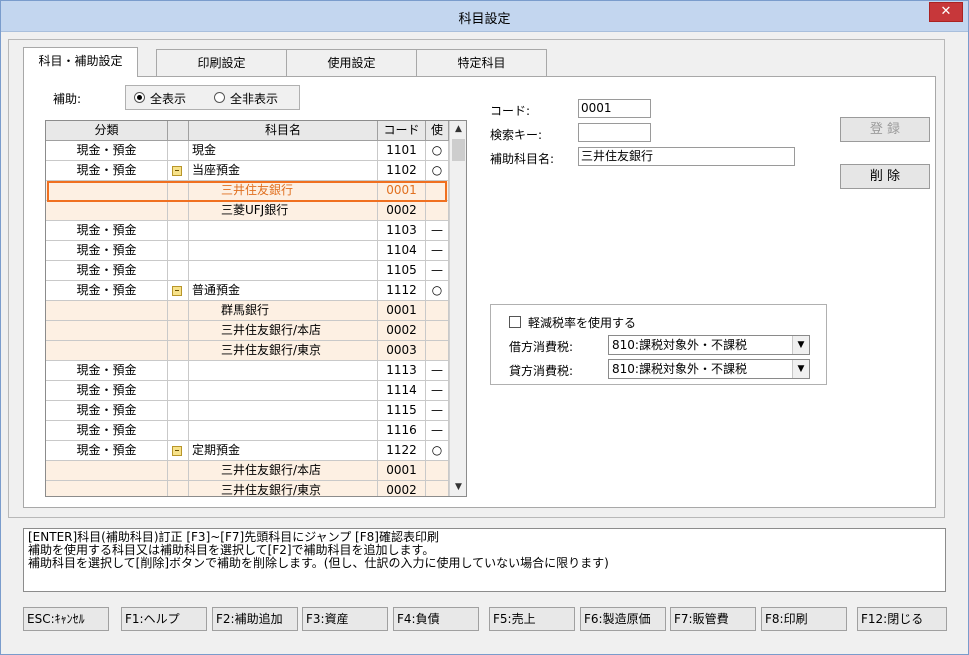 The width and height of the screenshot is (969, 655). What do you see at coordinates (221, 62) in the screenshot?
I see `tab-print: 印刷設定` at bounding box center [221, 62].